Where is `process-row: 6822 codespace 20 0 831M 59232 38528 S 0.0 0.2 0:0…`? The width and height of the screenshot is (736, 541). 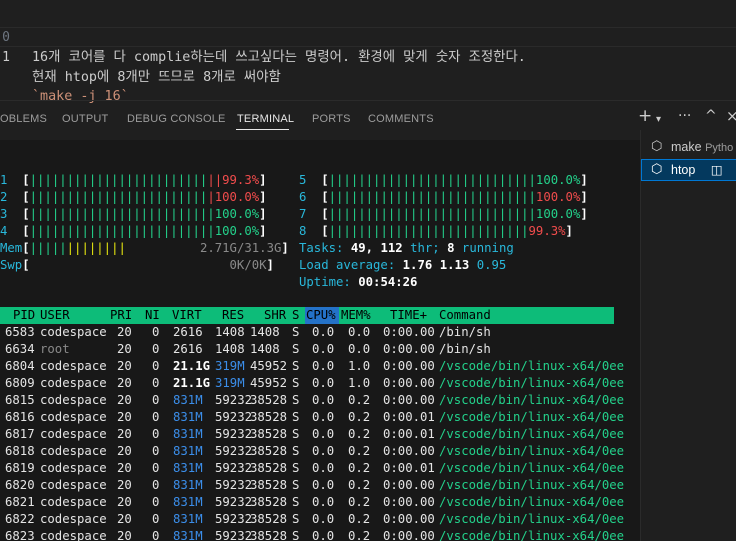
process-row: 6822 codespace 20 0 831M 59232 38528 S 0.0 0.2 0:0… is located at coordinates (320, 519).